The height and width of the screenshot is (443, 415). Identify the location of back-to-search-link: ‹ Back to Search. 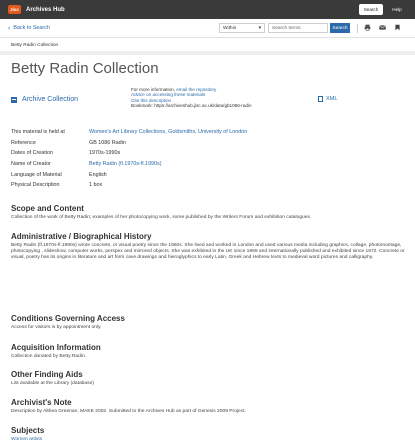
(29, 28).